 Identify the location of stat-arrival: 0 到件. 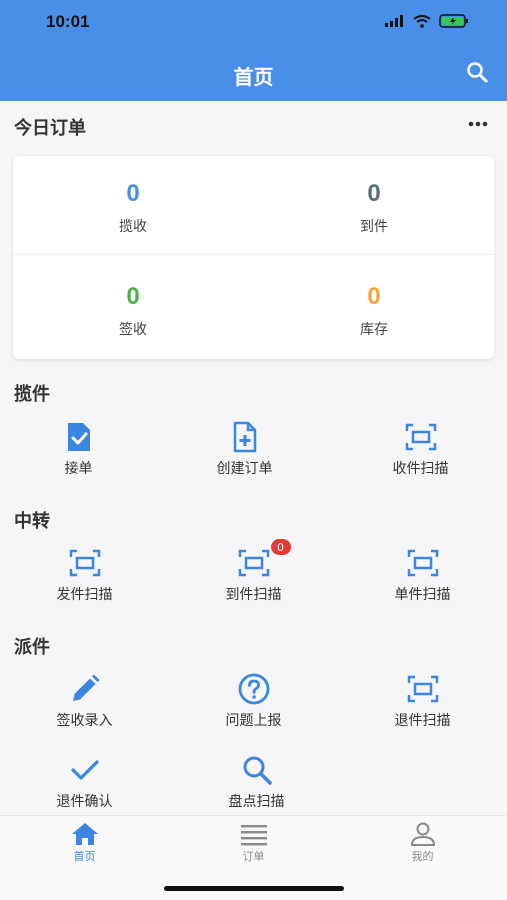
(374, 208).